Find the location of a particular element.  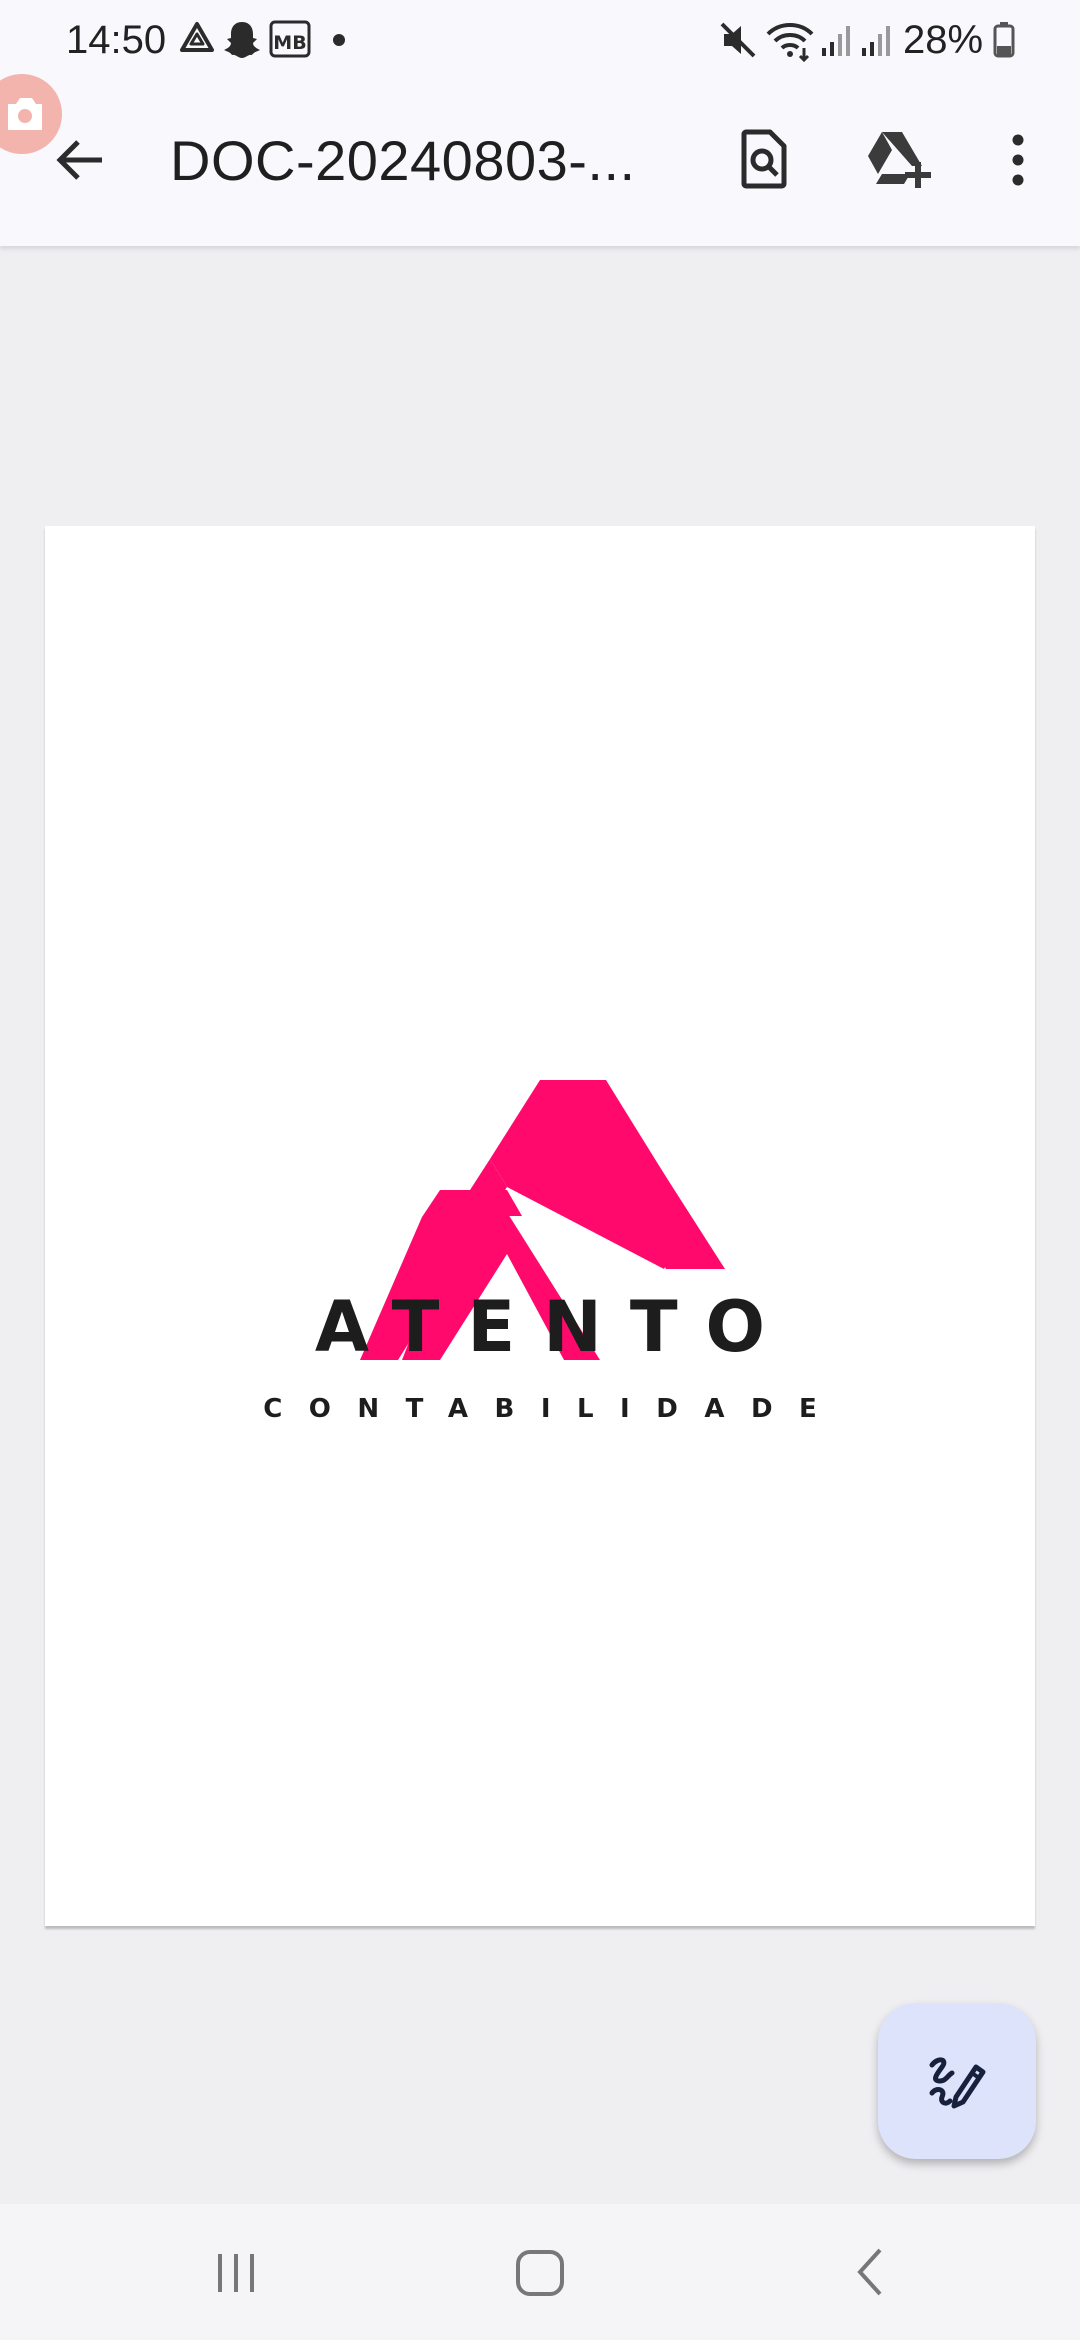

edit-fab-button is located at coordinates (957, 2081).